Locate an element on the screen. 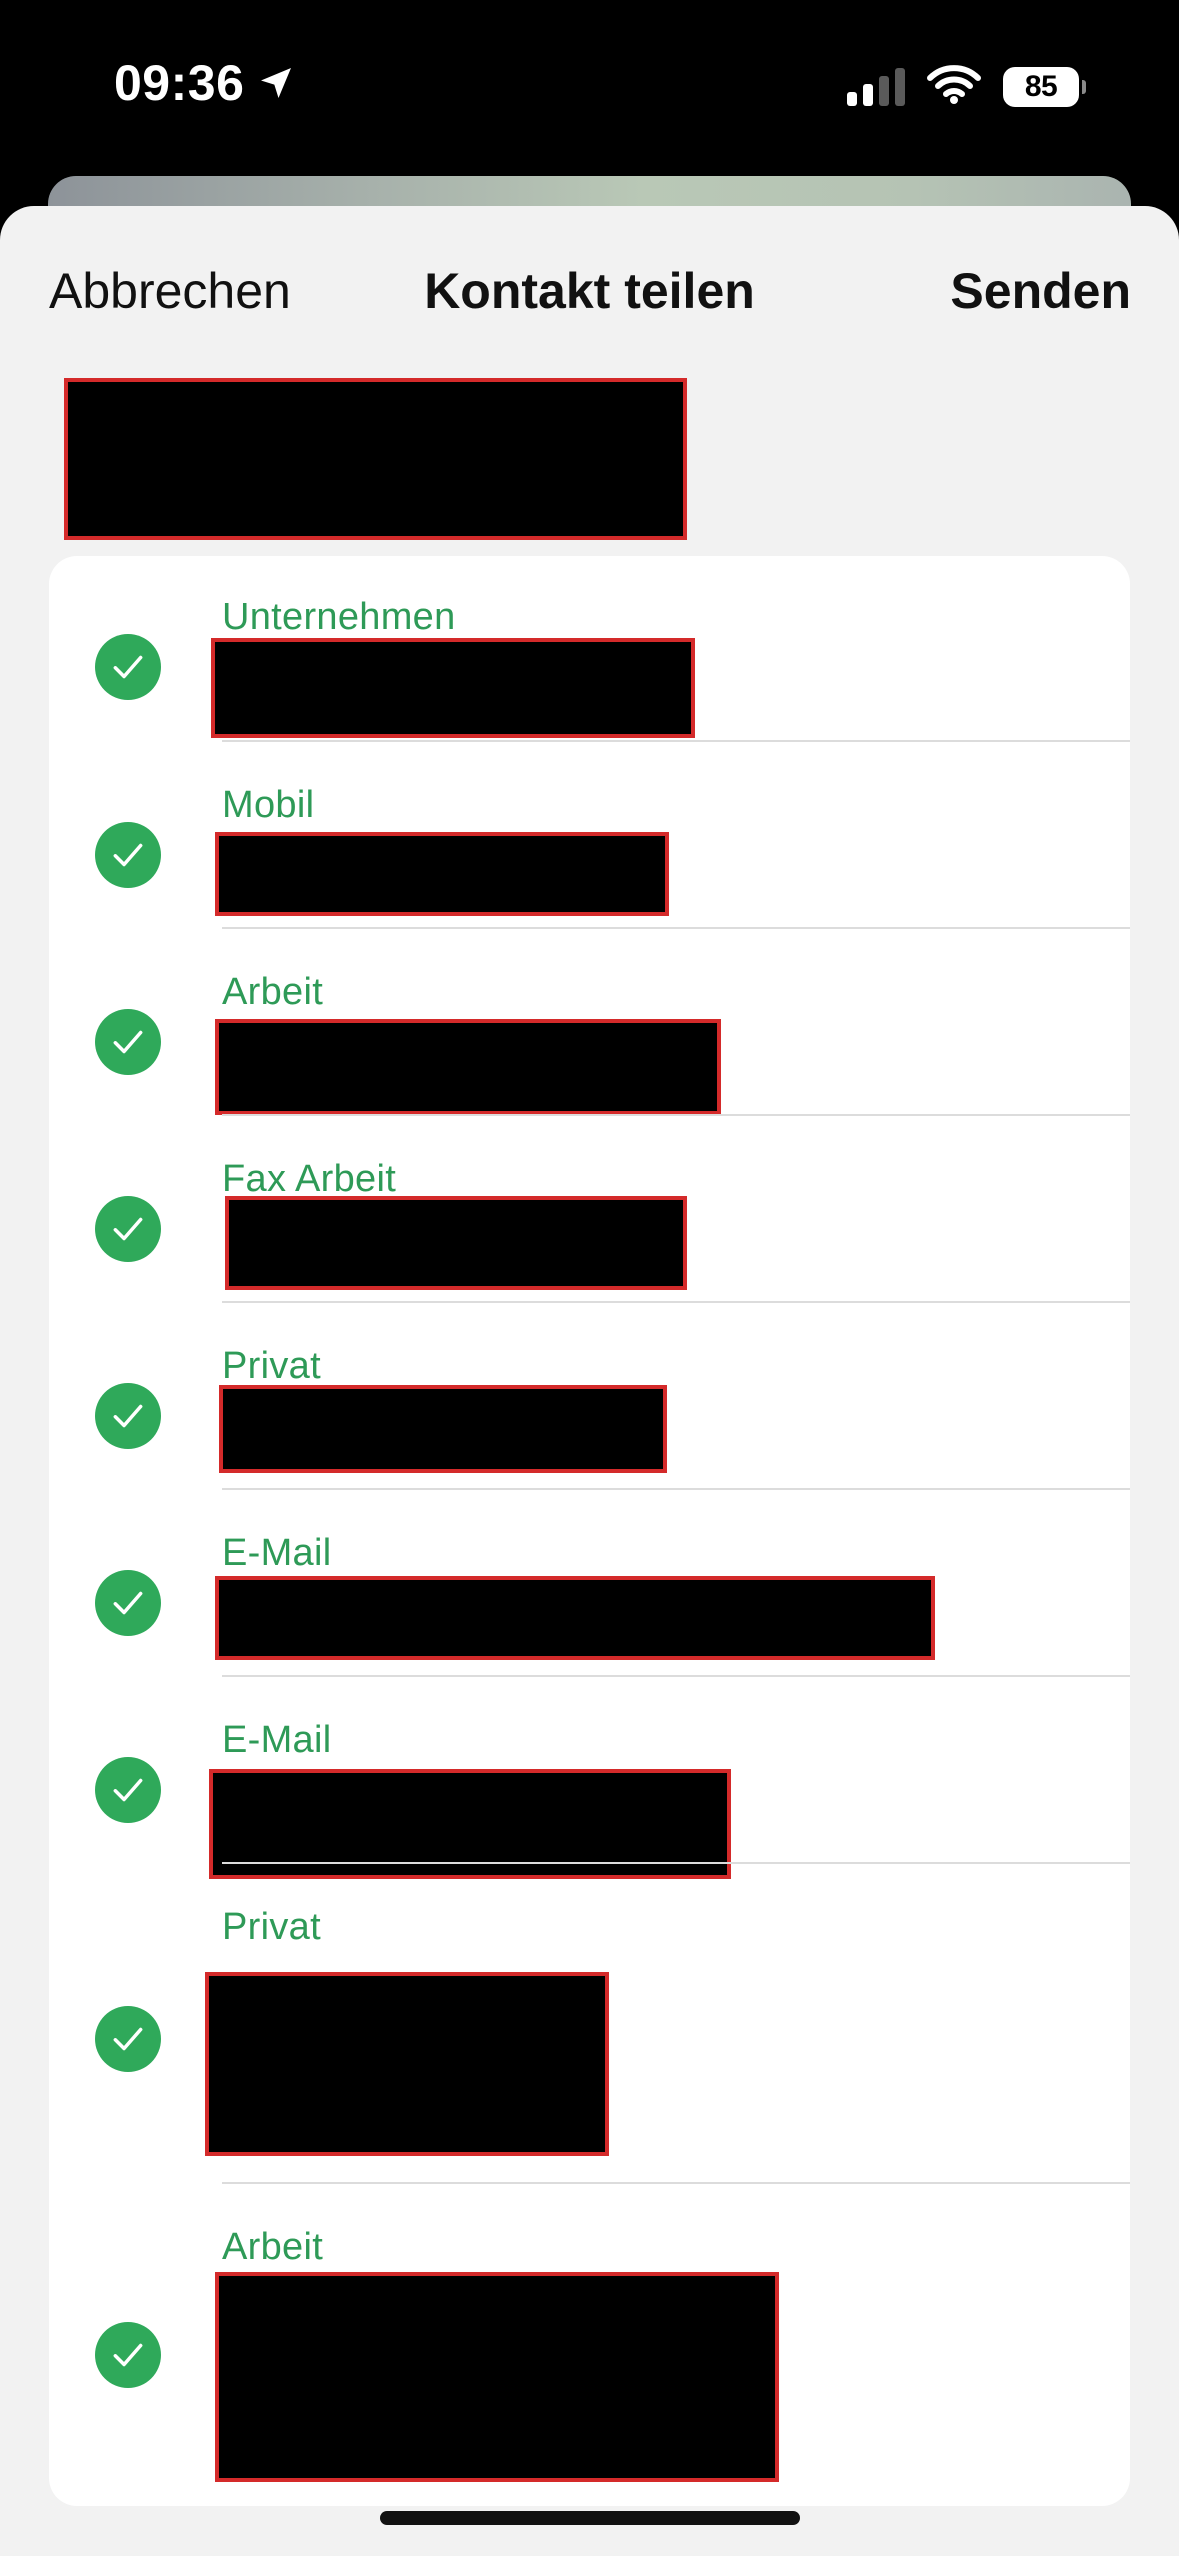  field-label: Mobil is located at coordinates (268, 805).